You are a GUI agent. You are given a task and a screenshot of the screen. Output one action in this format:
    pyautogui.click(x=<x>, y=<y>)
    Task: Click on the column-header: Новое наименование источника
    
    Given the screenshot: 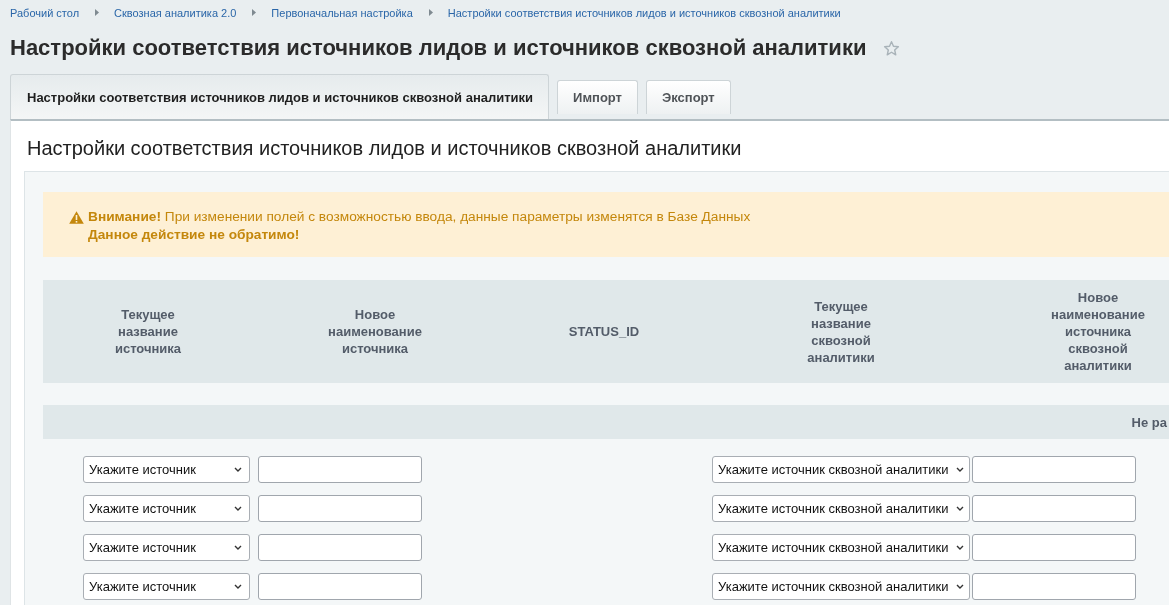 What is the action you would take?
    pyautogui.click(x=375, y=331)
    